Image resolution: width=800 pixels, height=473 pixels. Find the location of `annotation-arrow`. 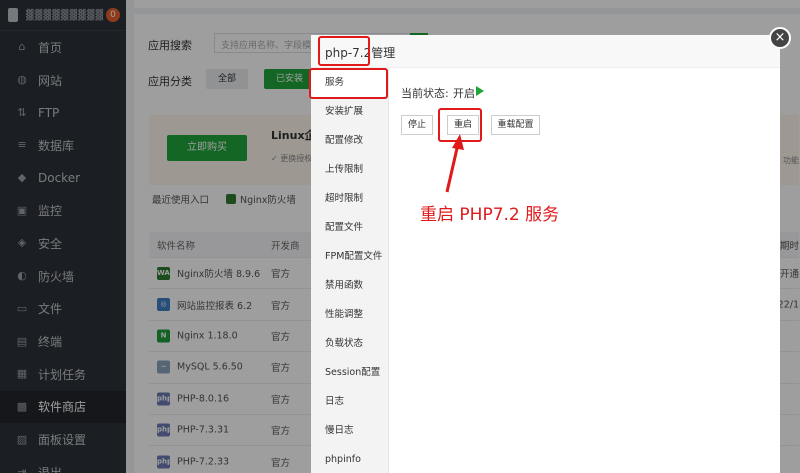

annotation-arrow is located at coordinates (454, 163).